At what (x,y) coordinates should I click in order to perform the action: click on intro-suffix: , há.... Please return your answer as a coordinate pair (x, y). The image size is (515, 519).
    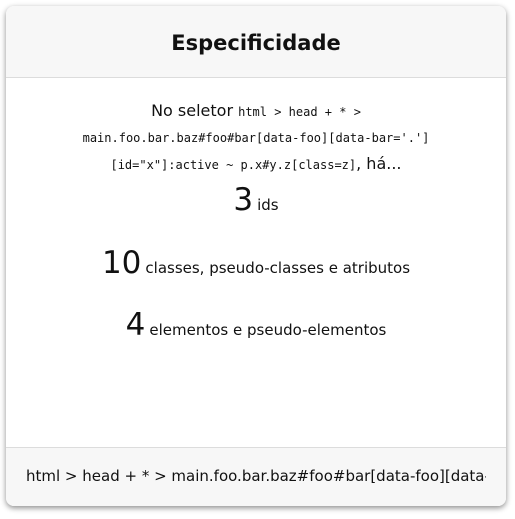
    Looking at the image, I should click on (379, 163).